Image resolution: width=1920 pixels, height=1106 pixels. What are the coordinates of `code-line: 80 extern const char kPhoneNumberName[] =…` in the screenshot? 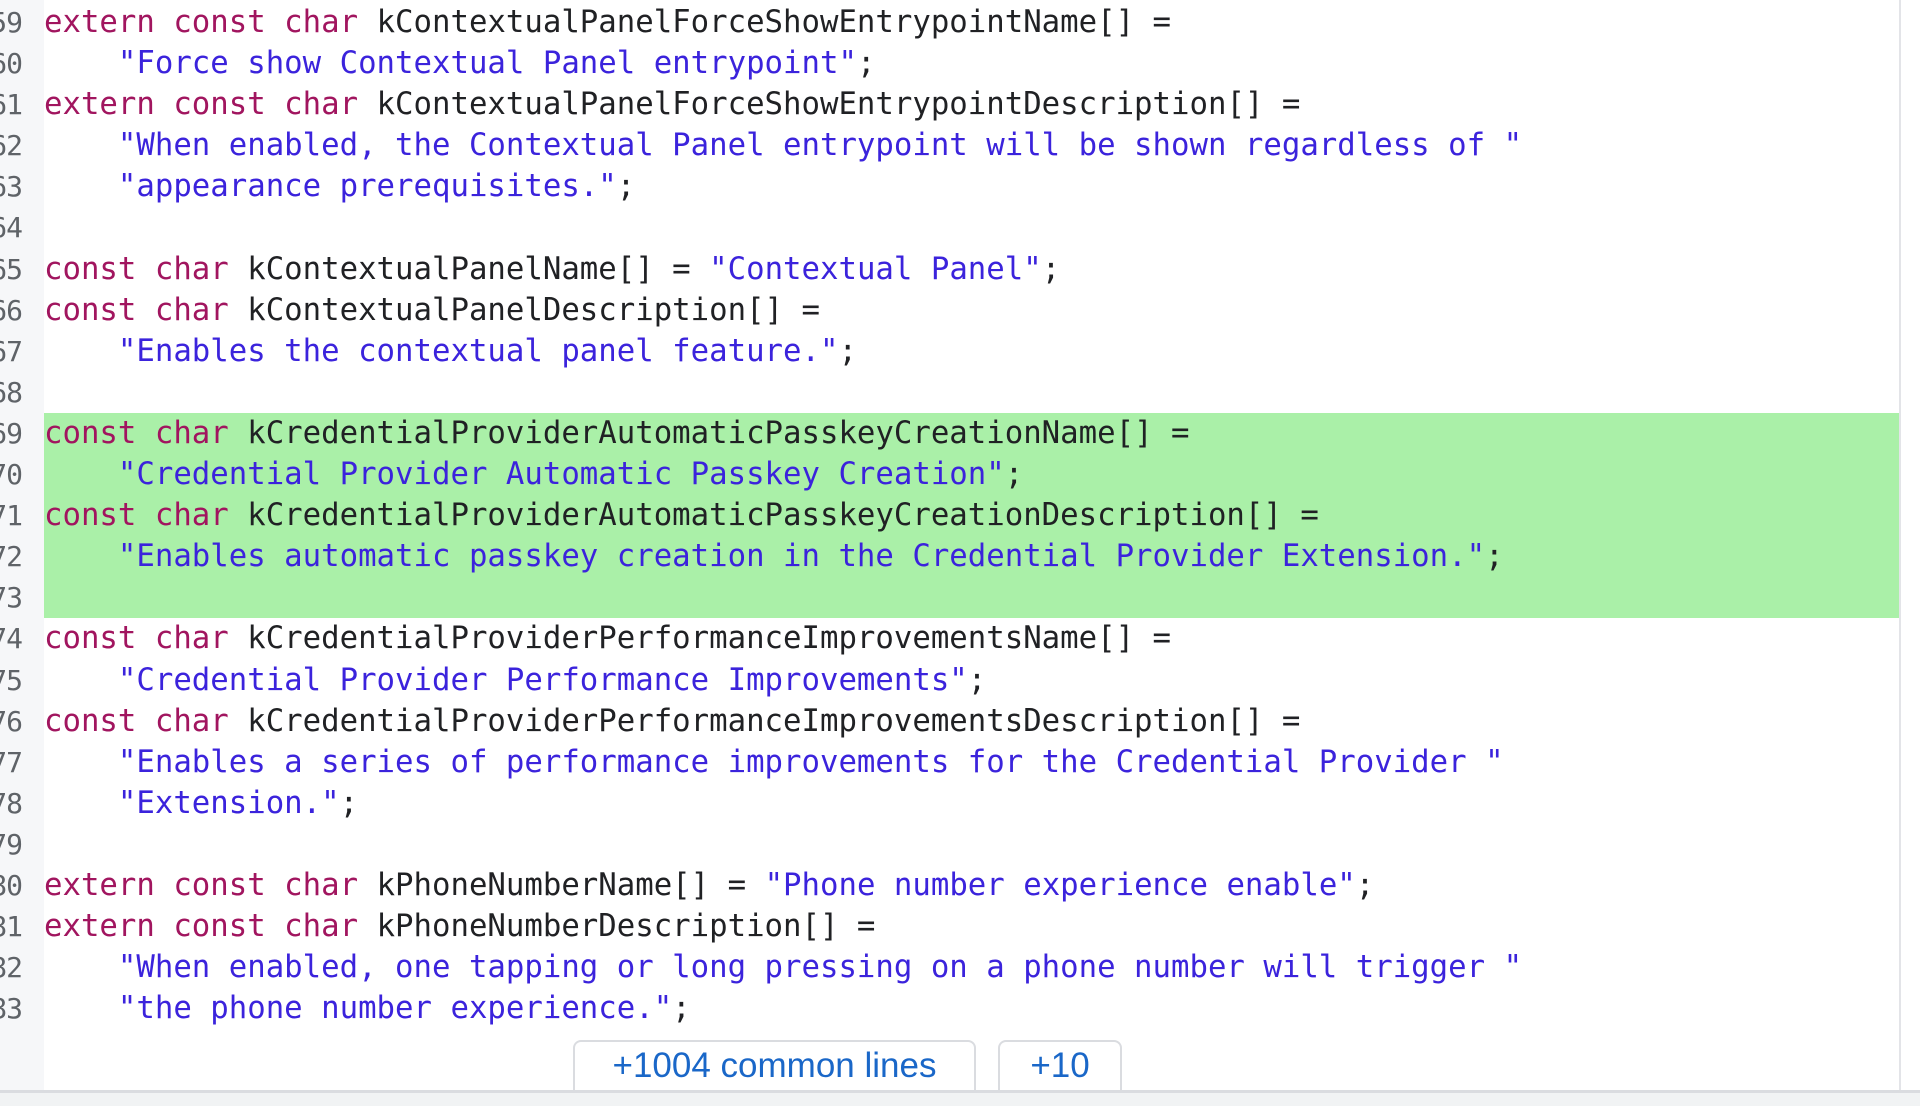 It's located at (950, 885).